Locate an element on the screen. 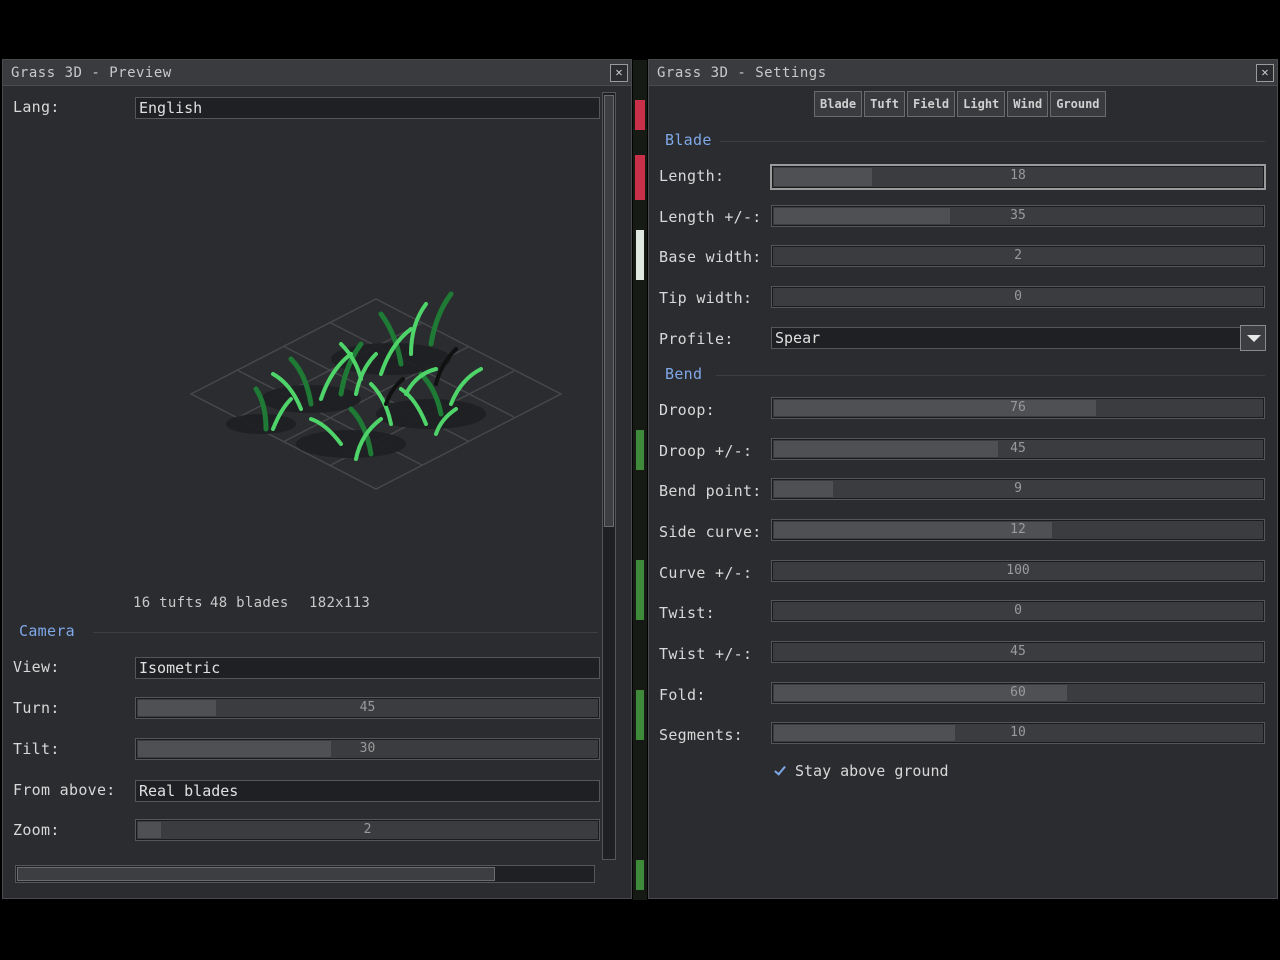 The image size is (1280, 960). settings-close-button: ✕ is located at coordinates (1265, 73).